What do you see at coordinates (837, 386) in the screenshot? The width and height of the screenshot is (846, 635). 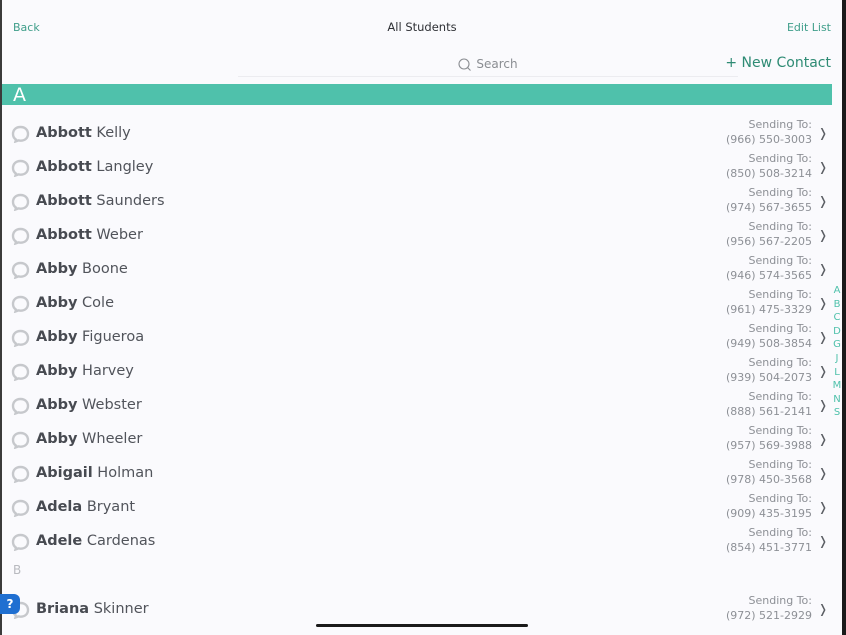 I see `index-letter: M` at bounding box center [837, 386].